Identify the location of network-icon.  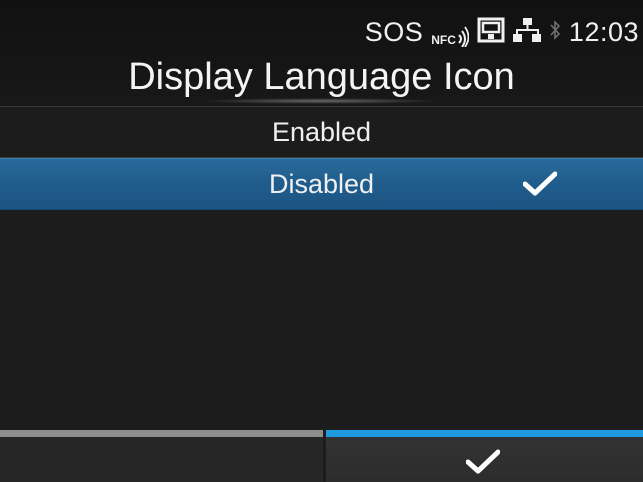
(526, 32).